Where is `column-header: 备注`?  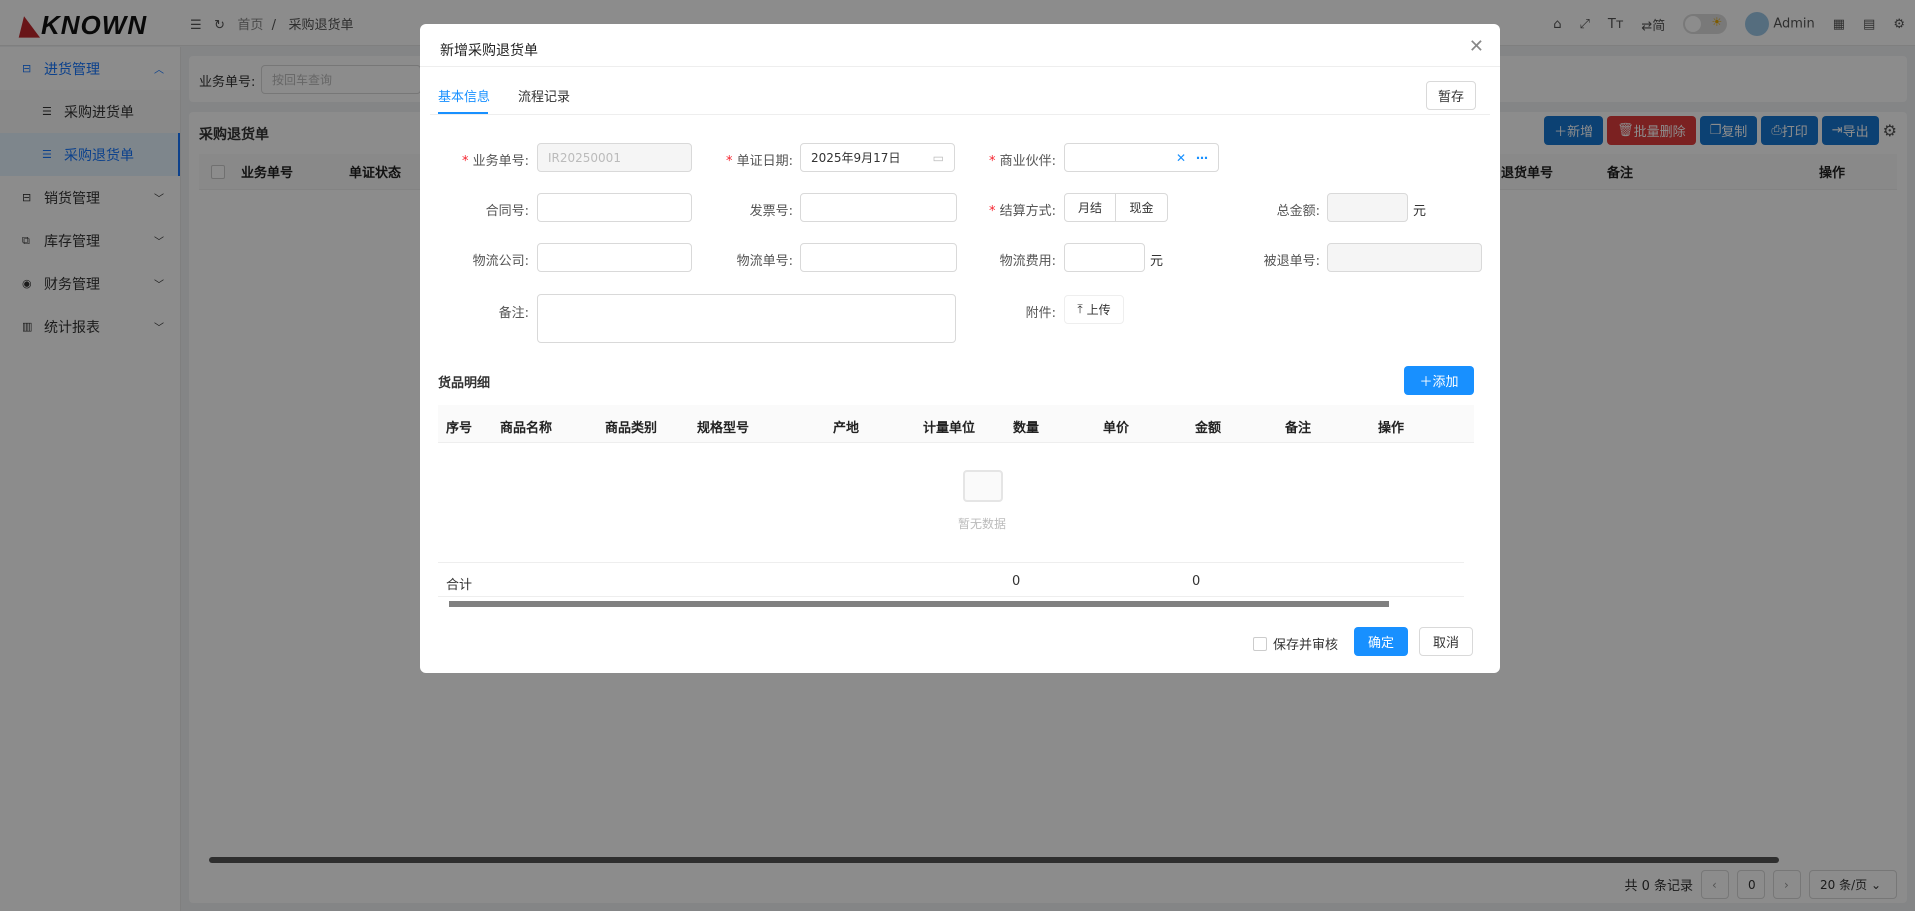
column-header: 备注 is located at coordinates (1298, 428).